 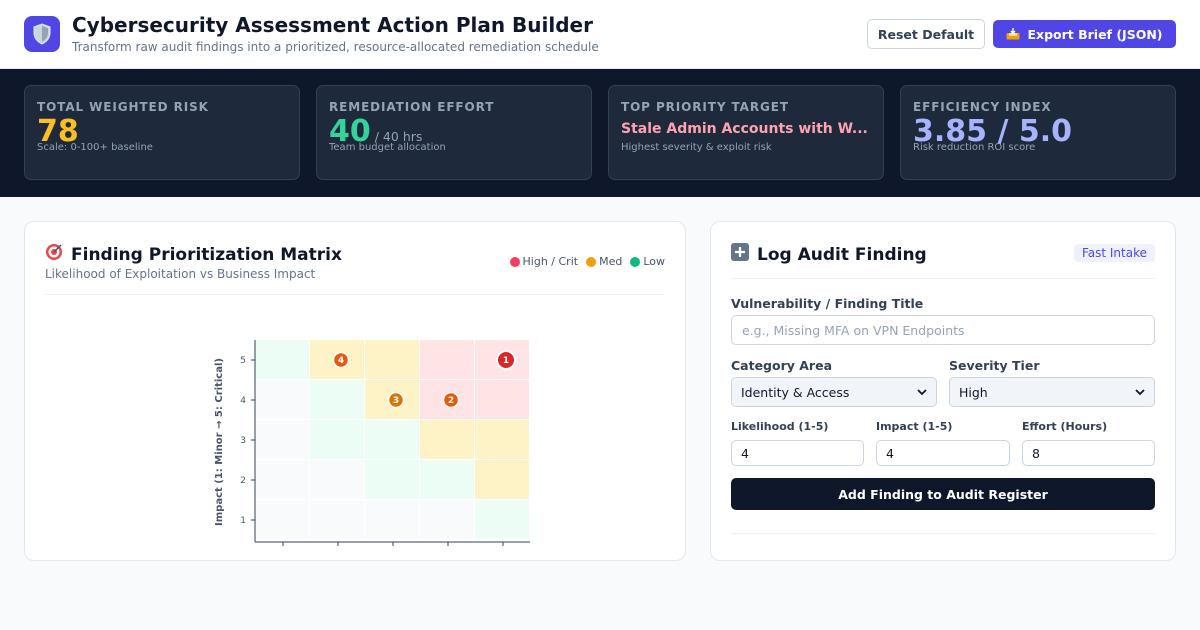 What do you see at coordinates (1095, 34) in the screenshot?
I see `export-brief-label: Export Brief (JSON)` at bounding box center [1095, 34].